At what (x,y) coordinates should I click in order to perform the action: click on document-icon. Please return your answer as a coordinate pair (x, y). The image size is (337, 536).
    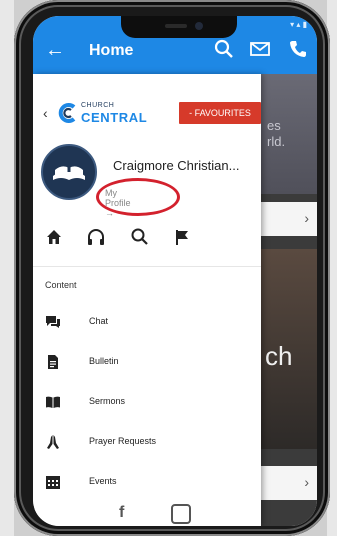
    Looking at the image, I should click on (53, 362).